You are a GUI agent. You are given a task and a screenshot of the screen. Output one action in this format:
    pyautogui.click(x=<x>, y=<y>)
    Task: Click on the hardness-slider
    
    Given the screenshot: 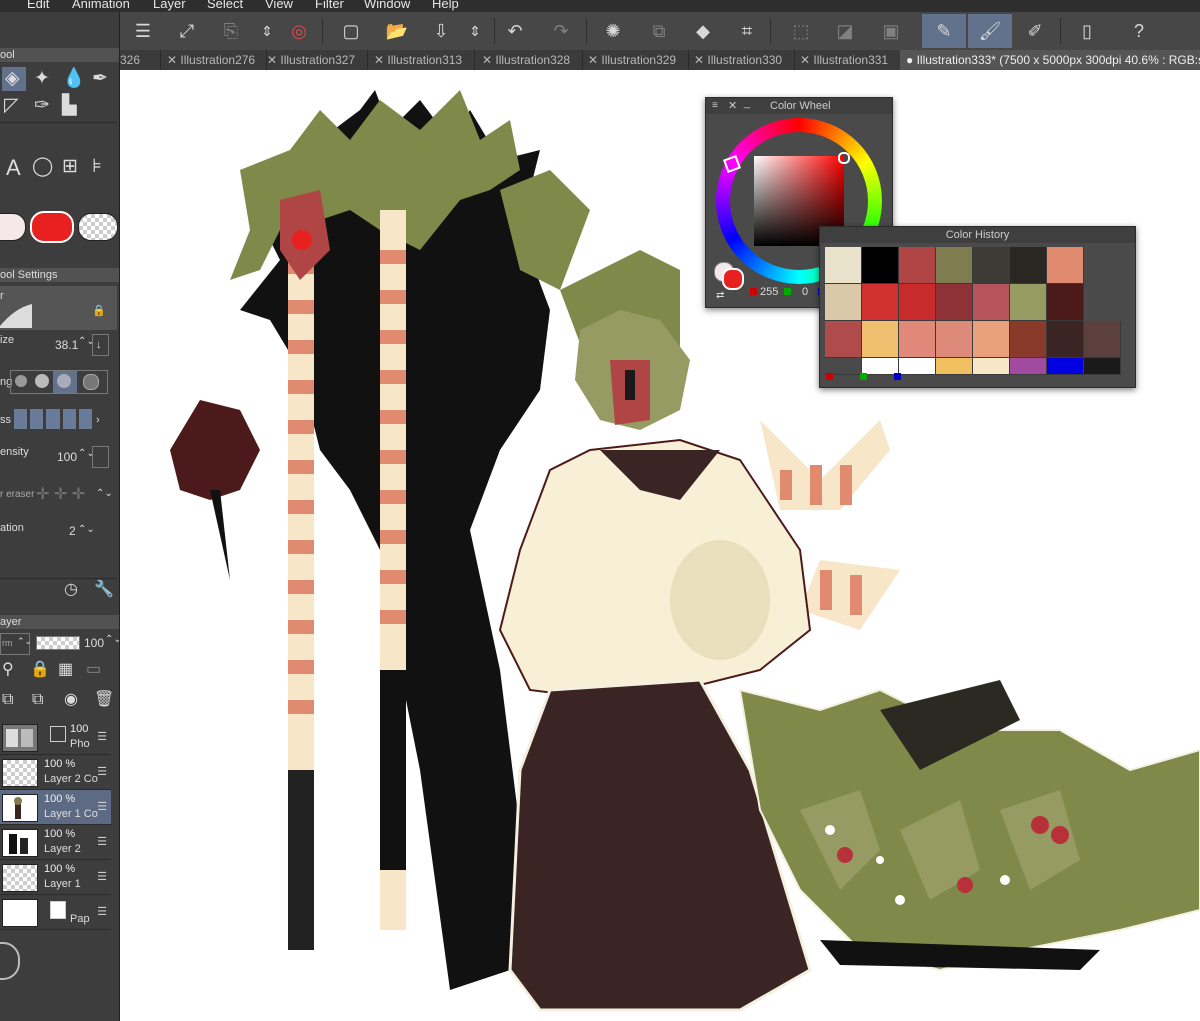 What is the action you would take?
    pyautogui.click(x=53, y=419)
    